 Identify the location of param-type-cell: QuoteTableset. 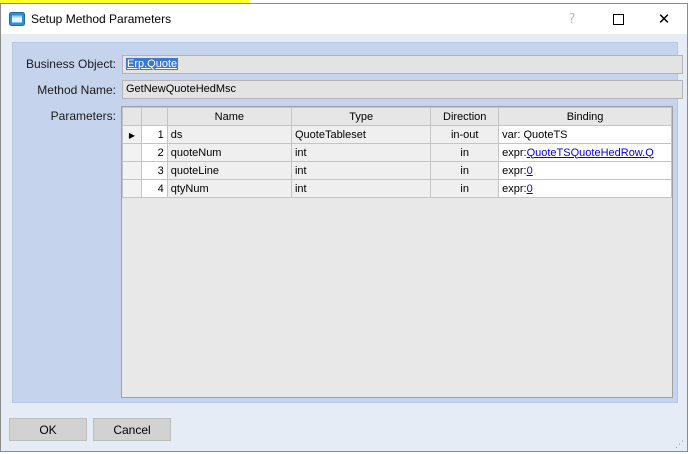
(361, 134).